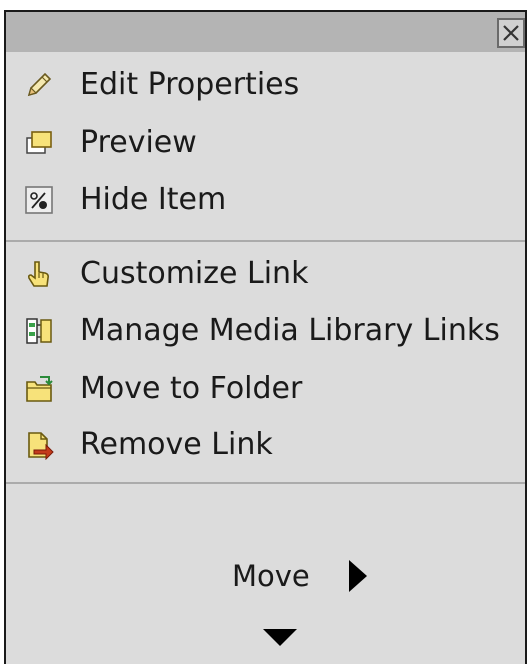  What do you see at coordinates (41, 446) in the screenshot?
I see `remove-link-icon` at bounding box center [41, 446].